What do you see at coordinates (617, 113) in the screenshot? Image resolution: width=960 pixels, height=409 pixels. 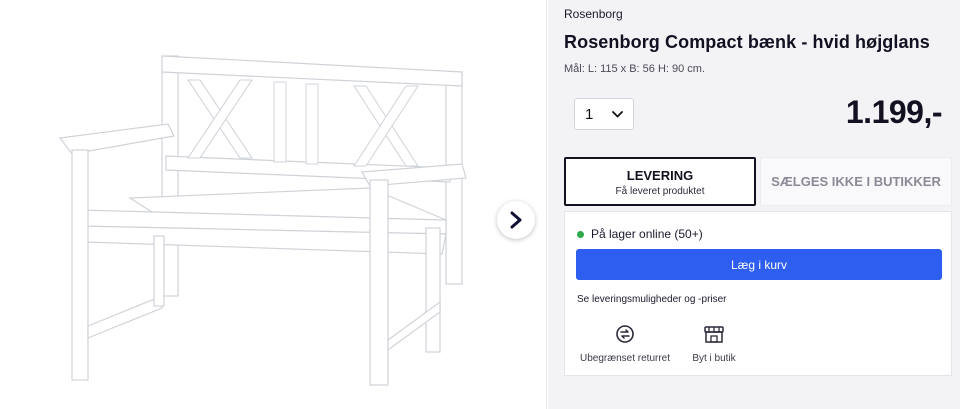 I see `chevron-down-icon` at bounding box center [617, 113].